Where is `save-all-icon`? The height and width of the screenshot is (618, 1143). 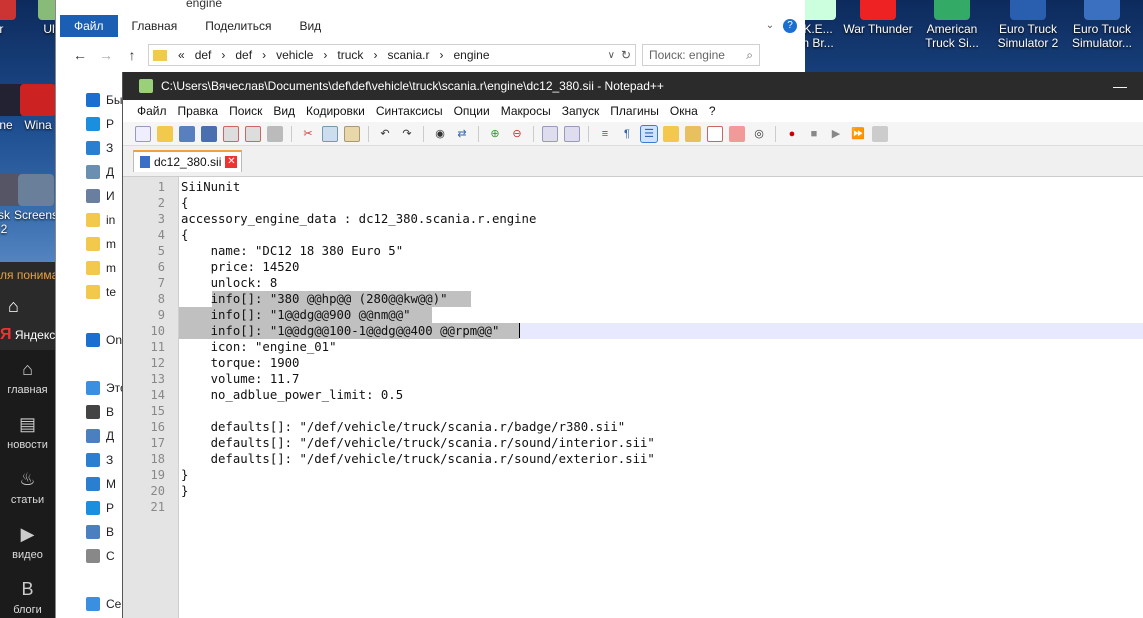 save-all-icon is located at coordinates (209, 133).